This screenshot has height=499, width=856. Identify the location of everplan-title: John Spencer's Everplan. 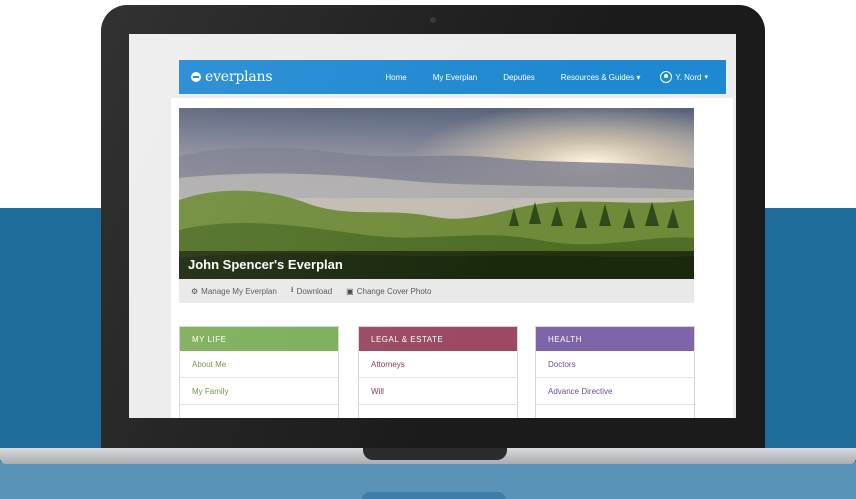
(265, 264).